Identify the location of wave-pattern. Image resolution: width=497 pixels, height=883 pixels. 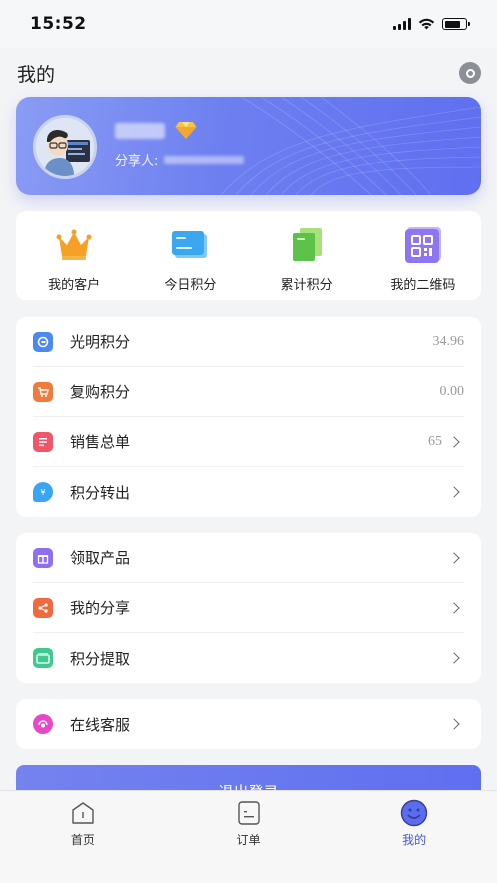
(350, 146).